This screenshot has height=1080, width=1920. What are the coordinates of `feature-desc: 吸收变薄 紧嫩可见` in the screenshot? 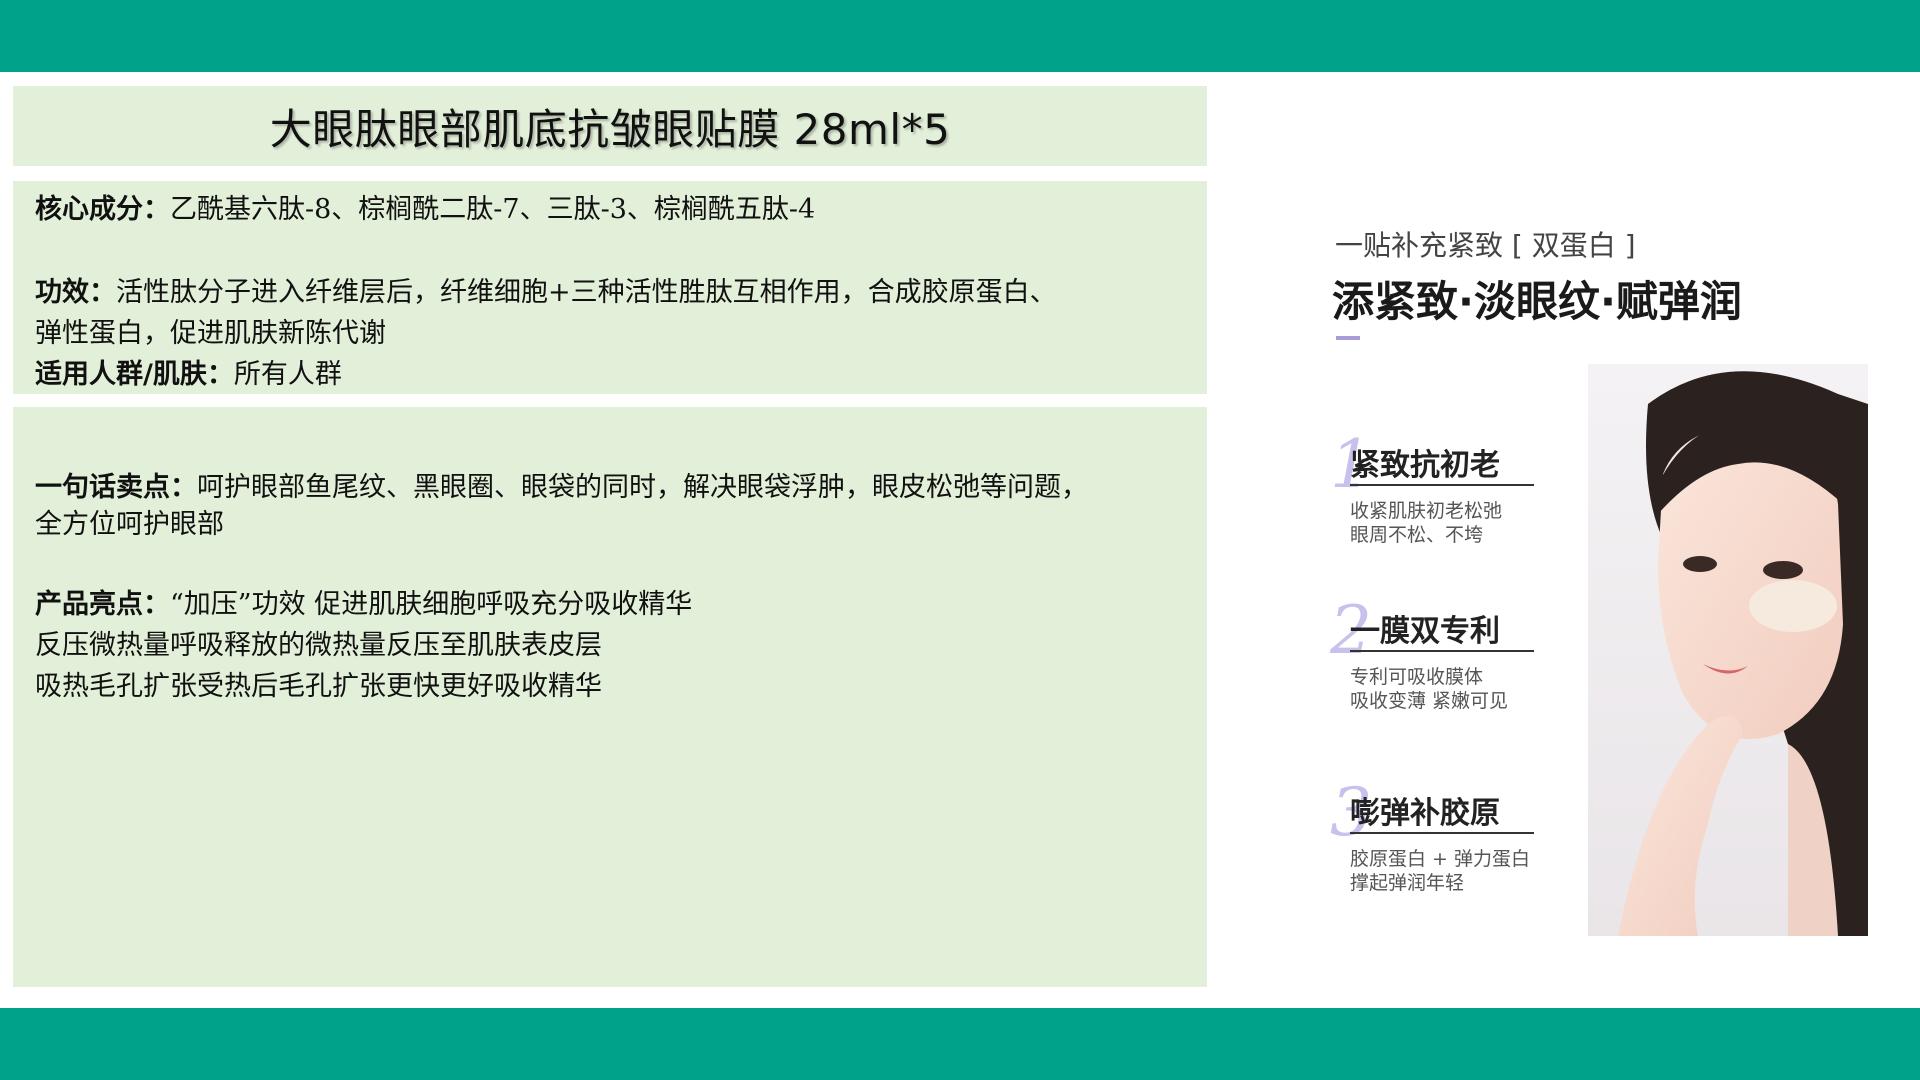 It's located at (1429, 701).